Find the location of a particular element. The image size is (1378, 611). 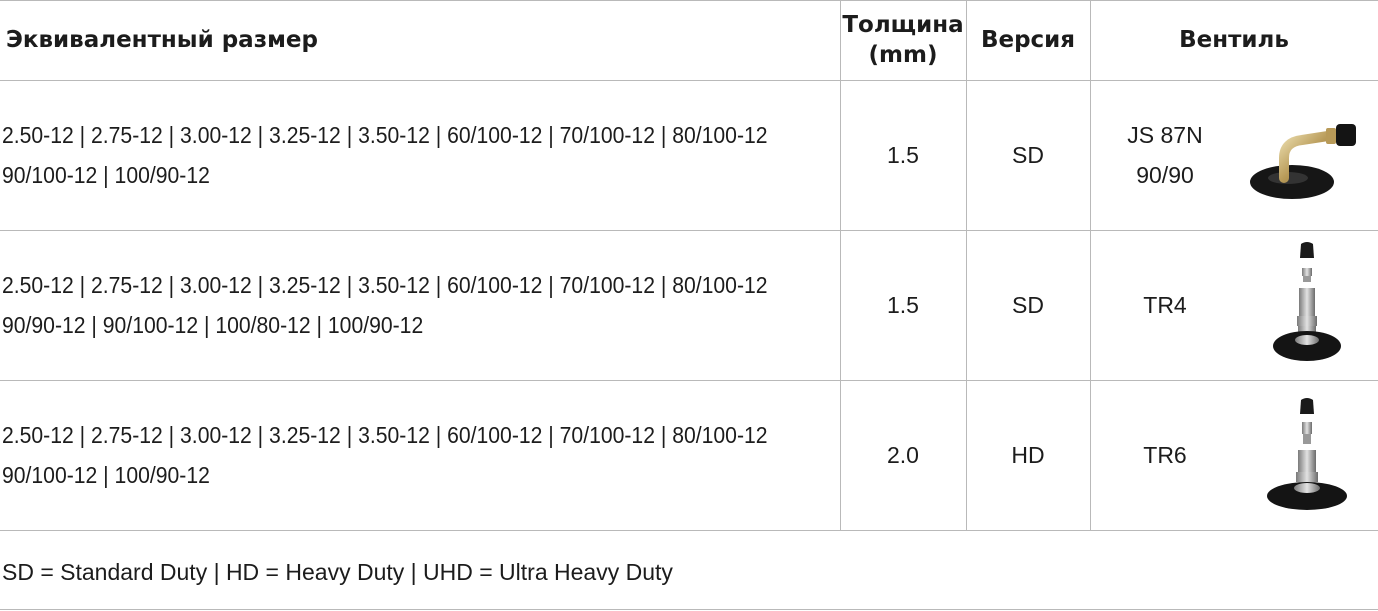

table-row-2-version: SD is located at coordinates (1028, 305).